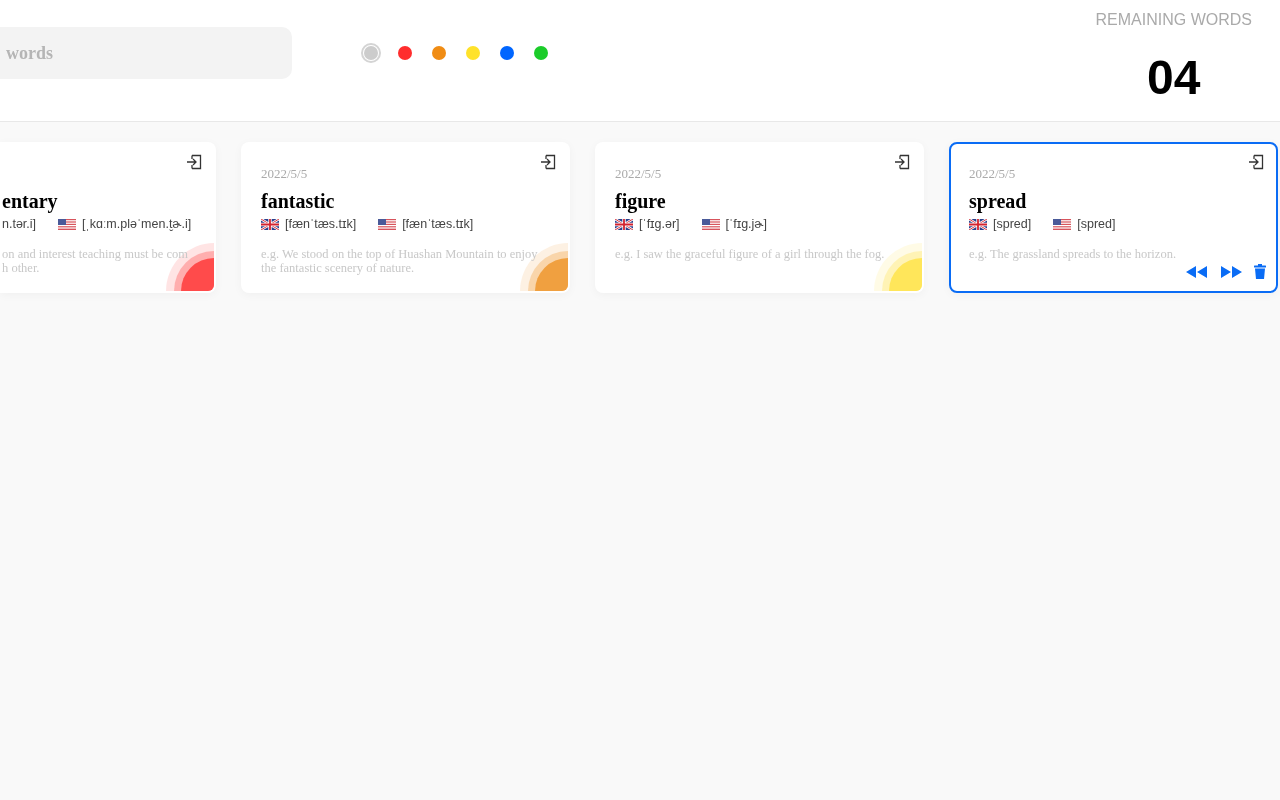  Describe the element at coordinates (146, 53) in the screenshot. I see `search-field: words` at that location.